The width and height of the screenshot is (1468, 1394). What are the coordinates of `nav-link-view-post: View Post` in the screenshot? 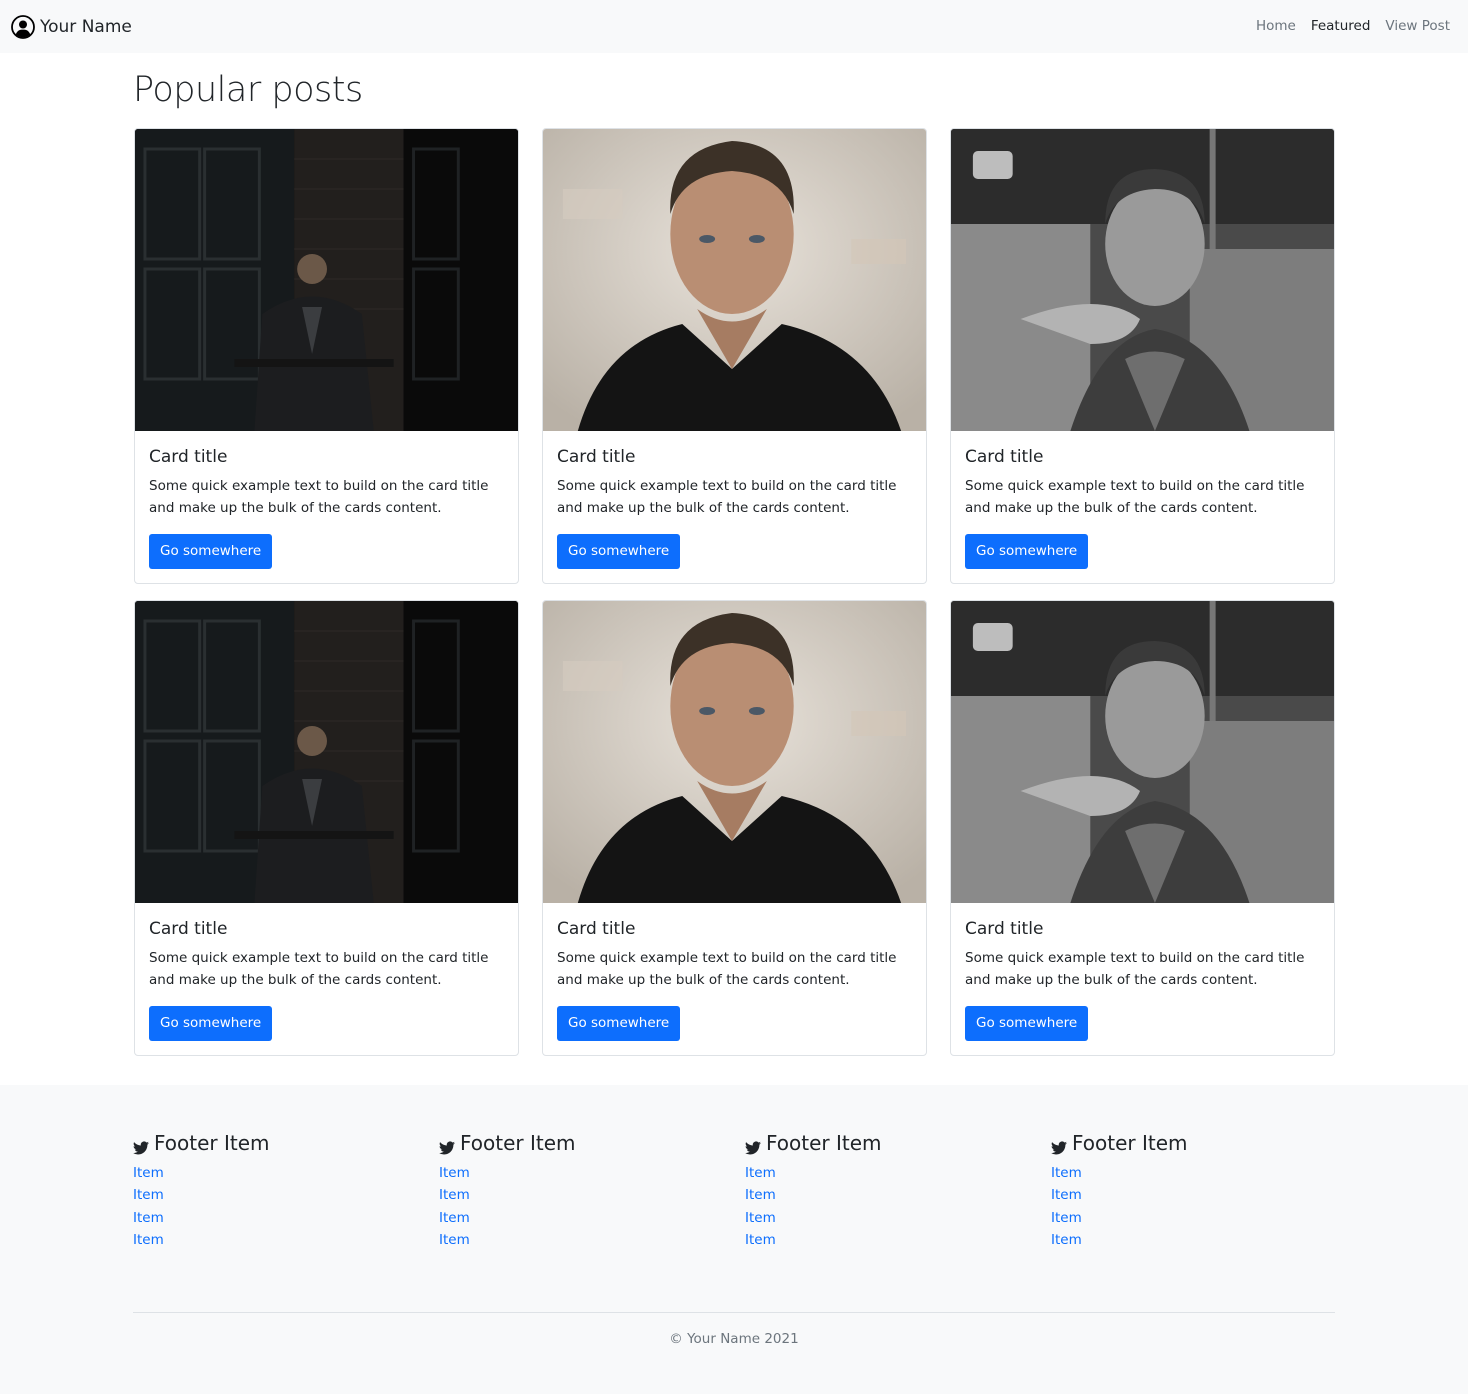 It's located at (1417, 26).